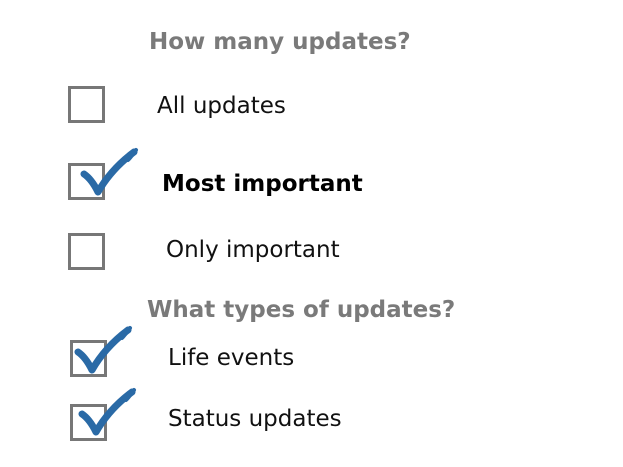 The height and width of the screenshot is (467, 623). What do you see at coordinates (86, 104) in the screenshot?
I see `all-updates-checkbox` at bounding box center [86, 104].